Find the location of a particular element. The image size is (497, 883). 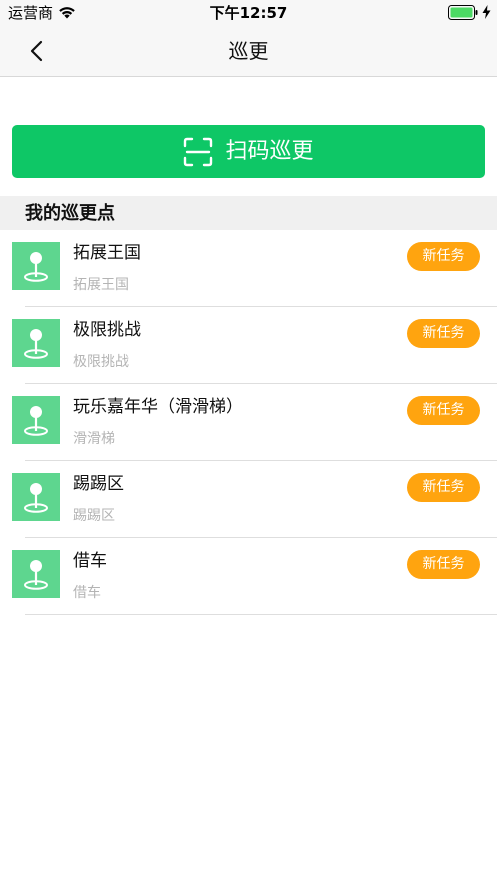

status-bar: 运营商 下午12:57 is located at coordinates (248, 13).